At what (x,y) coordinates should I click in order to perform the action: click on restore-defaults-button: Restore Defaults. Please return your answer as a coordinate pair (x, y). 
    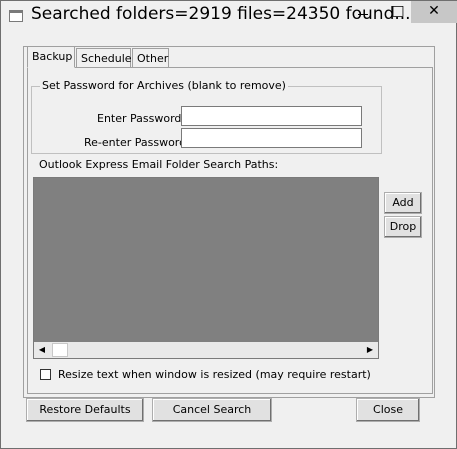
    Looking at the image, I should click on (85, 410).